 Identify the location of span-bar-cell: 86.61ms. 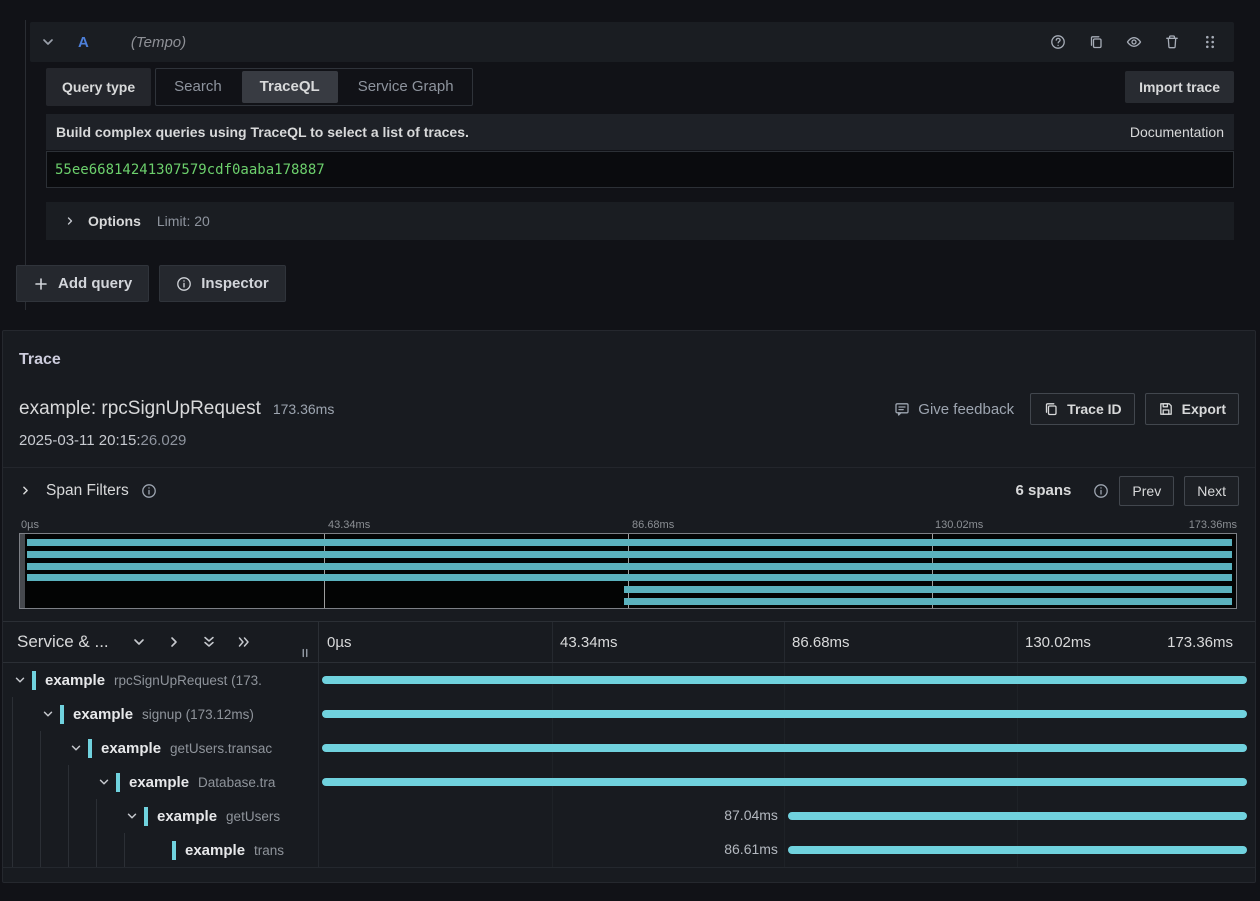
(787, 850).